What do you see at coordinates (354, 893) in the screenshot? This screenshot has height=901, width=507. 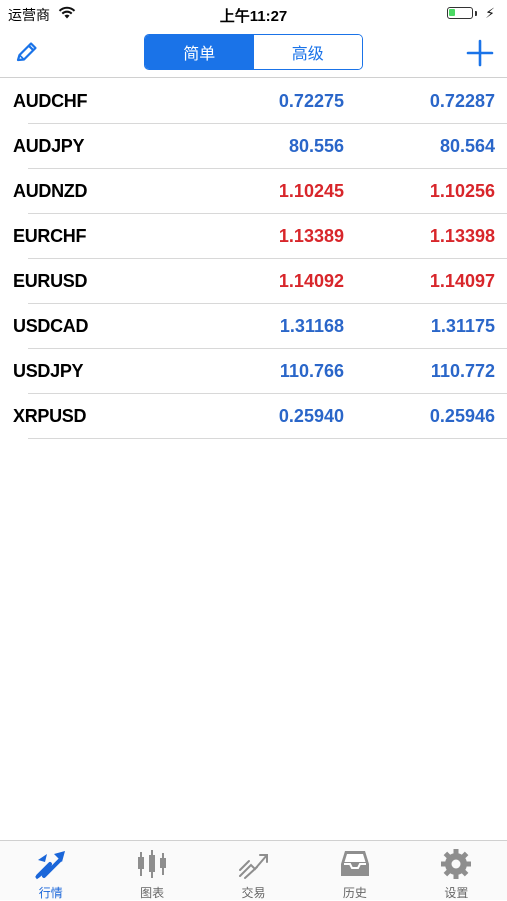 I see `tab-label: 历史` at bounding box center [354, 893].